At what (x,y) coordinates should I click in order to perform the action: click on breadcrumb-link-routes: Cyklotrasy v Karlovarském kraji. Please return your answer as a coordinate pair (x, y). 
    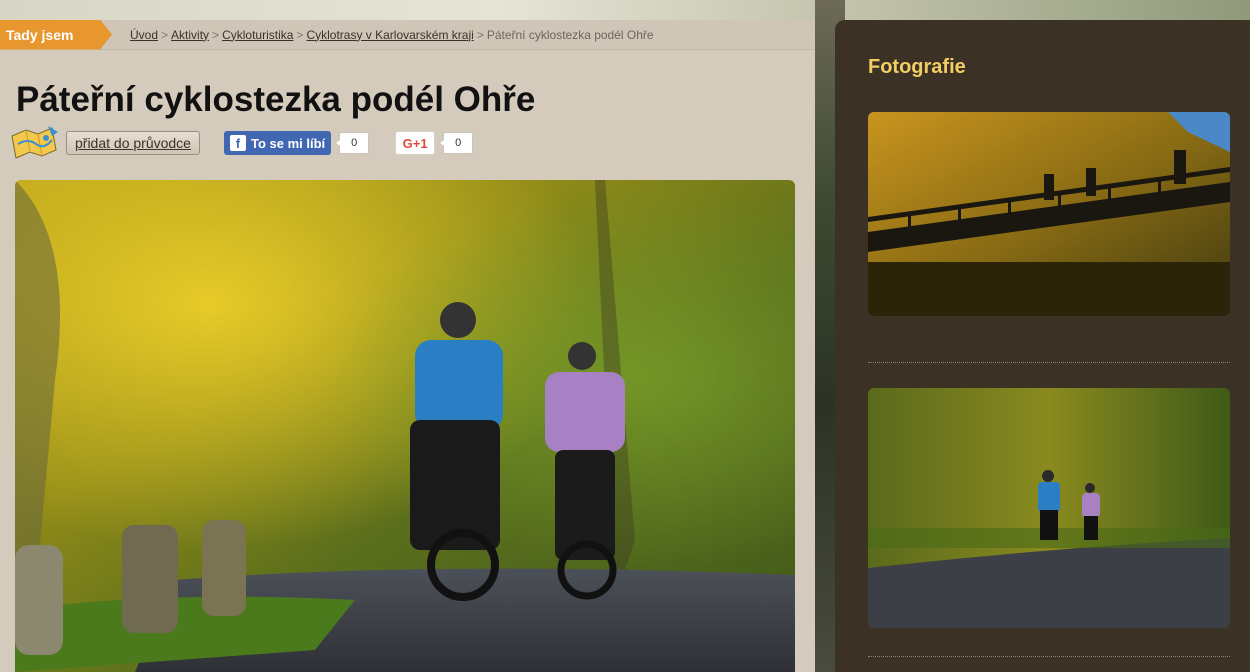
    Looking at the image, I should click on (389, 35).